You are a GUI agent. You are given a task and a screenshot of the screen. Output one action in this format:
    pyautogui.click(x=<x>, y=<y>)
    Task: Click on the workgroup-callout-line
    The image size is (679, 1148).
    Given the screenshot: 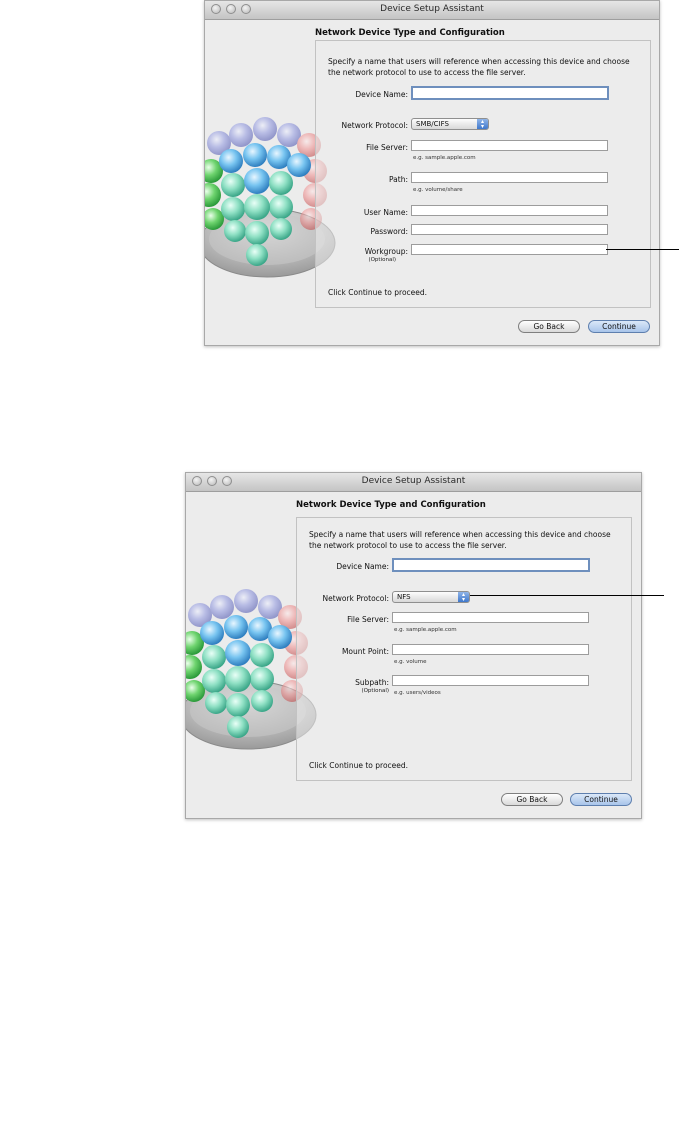 What is the action you would take?
    pyautogui.click(x=642, y=249)
    